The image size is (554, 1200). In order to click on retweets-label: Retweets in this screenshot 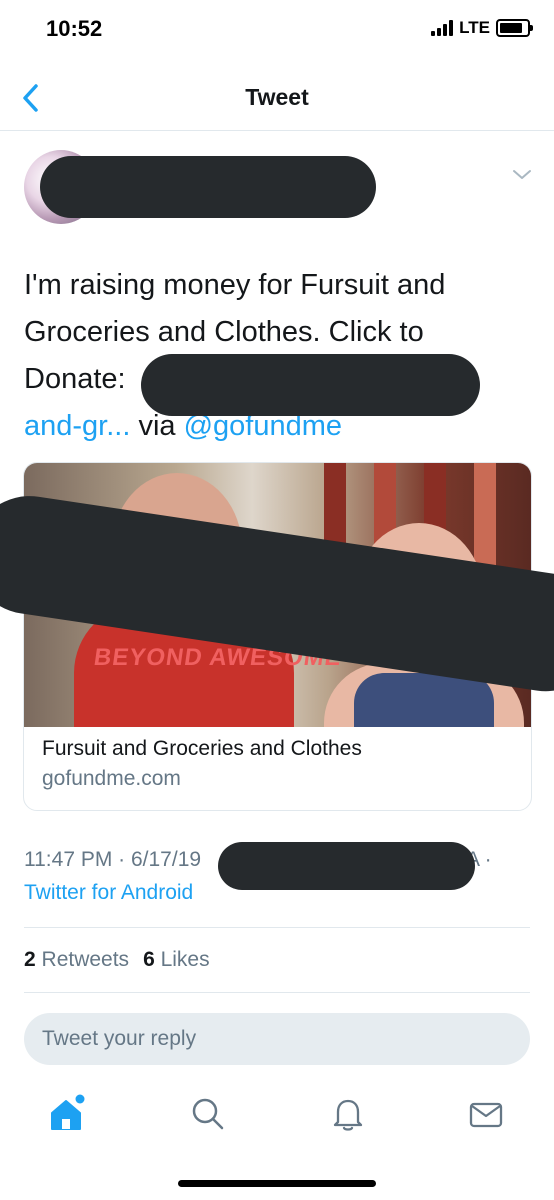, I will do `click(82, 959)`.